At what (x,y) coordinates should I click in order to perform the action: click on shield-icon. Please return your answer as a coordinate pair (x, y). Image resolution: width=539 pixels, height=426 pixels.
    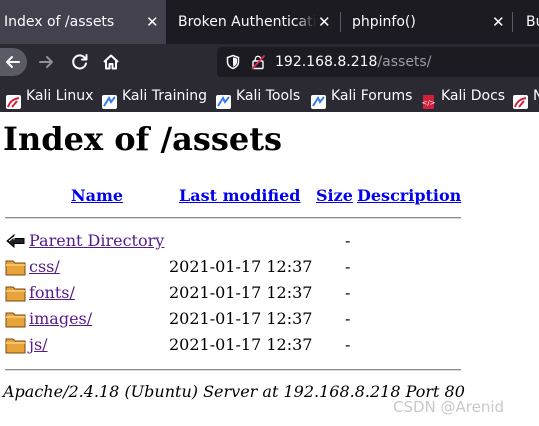
    Looking at the image, I should click on (233, 62).